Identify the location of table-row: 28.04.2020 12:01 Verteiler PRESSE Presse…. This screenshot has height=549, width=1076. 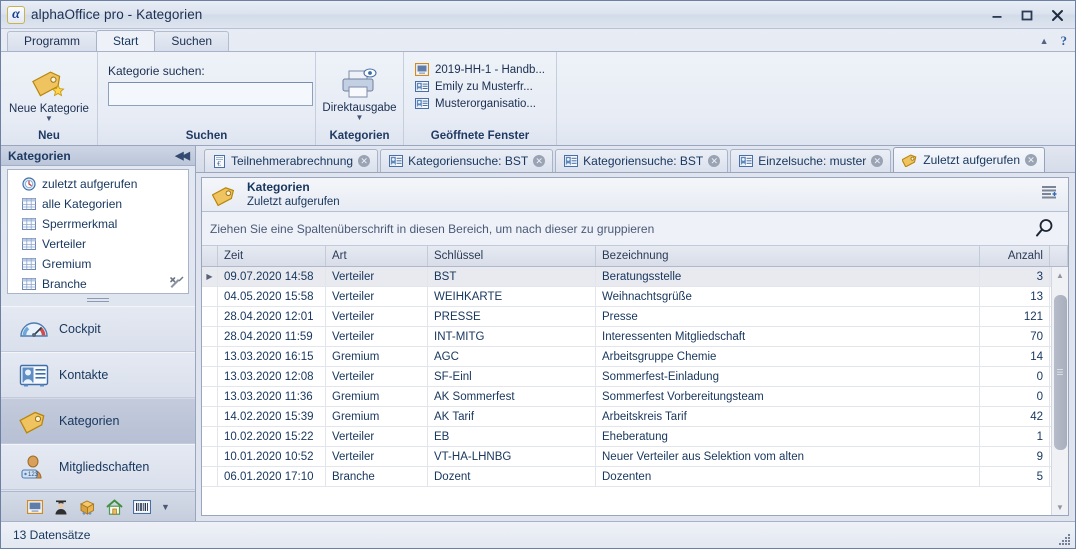
(635, 317).